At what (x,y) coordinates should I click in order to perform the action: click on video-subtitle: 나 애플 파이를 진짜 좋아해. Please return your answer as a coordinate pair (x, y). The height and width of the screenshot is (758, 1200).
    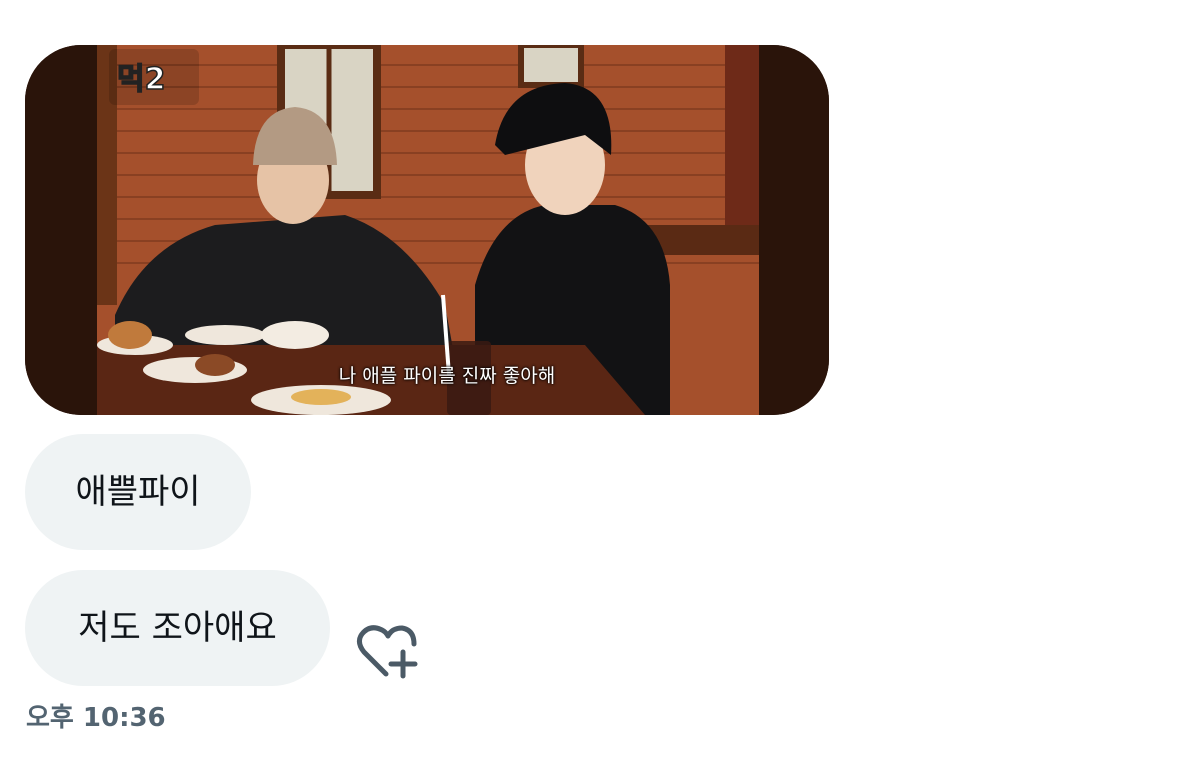
    Looking at the image, I should click on (447, 376).